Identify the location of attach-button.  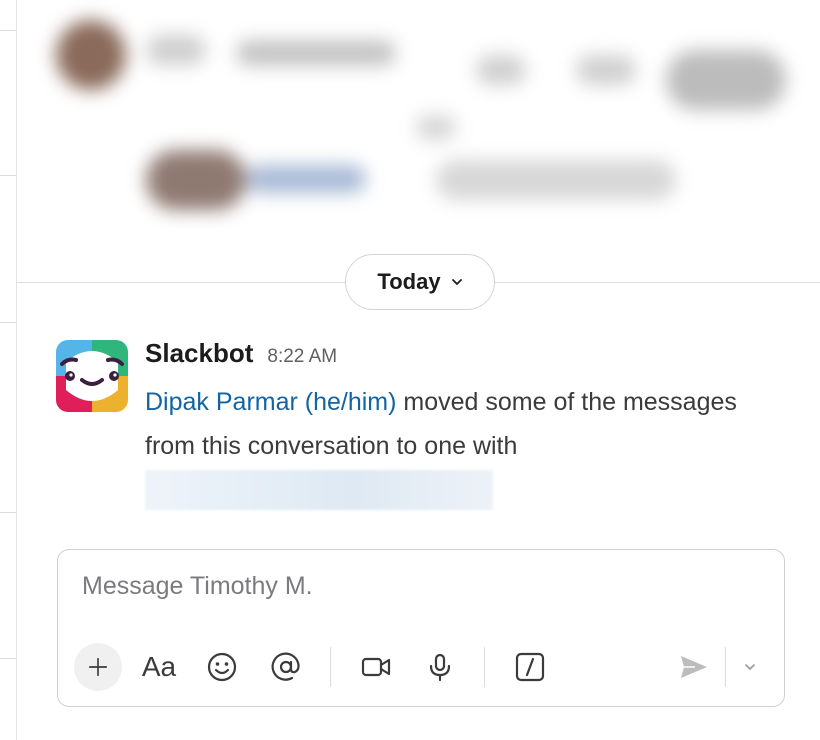
(98, 667).